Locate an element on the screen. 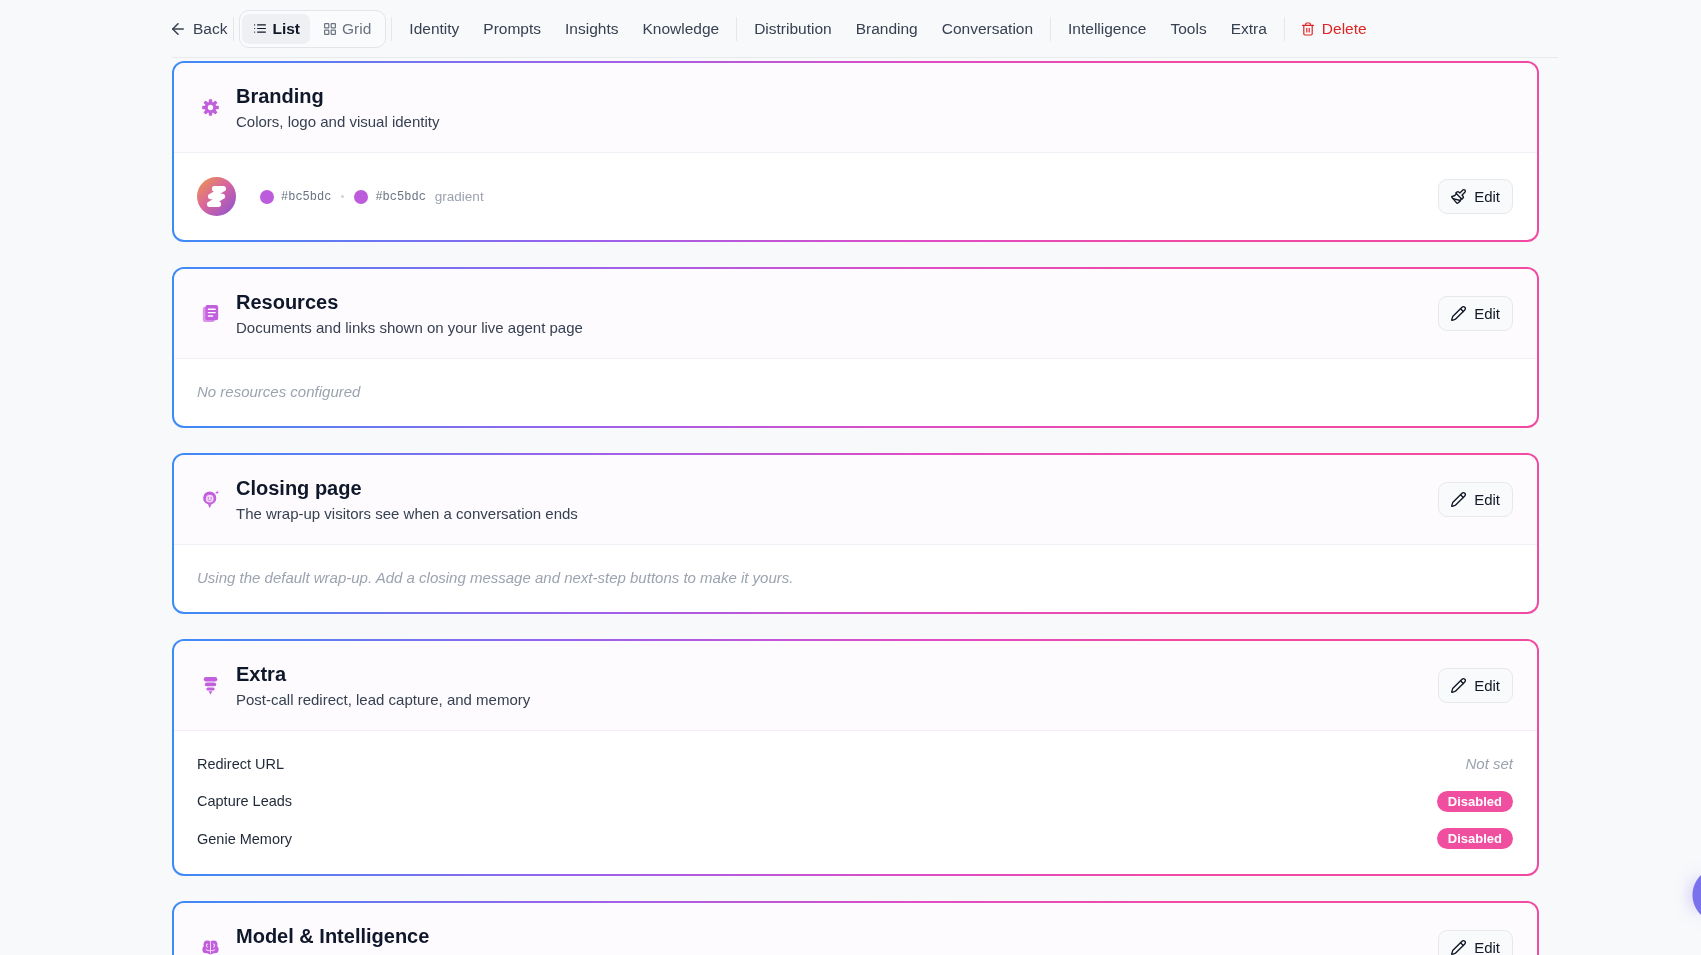 The height and width of the screenshot is (955, 1701). empty-state-text: No resources configured is located at coordinates (279, 392).